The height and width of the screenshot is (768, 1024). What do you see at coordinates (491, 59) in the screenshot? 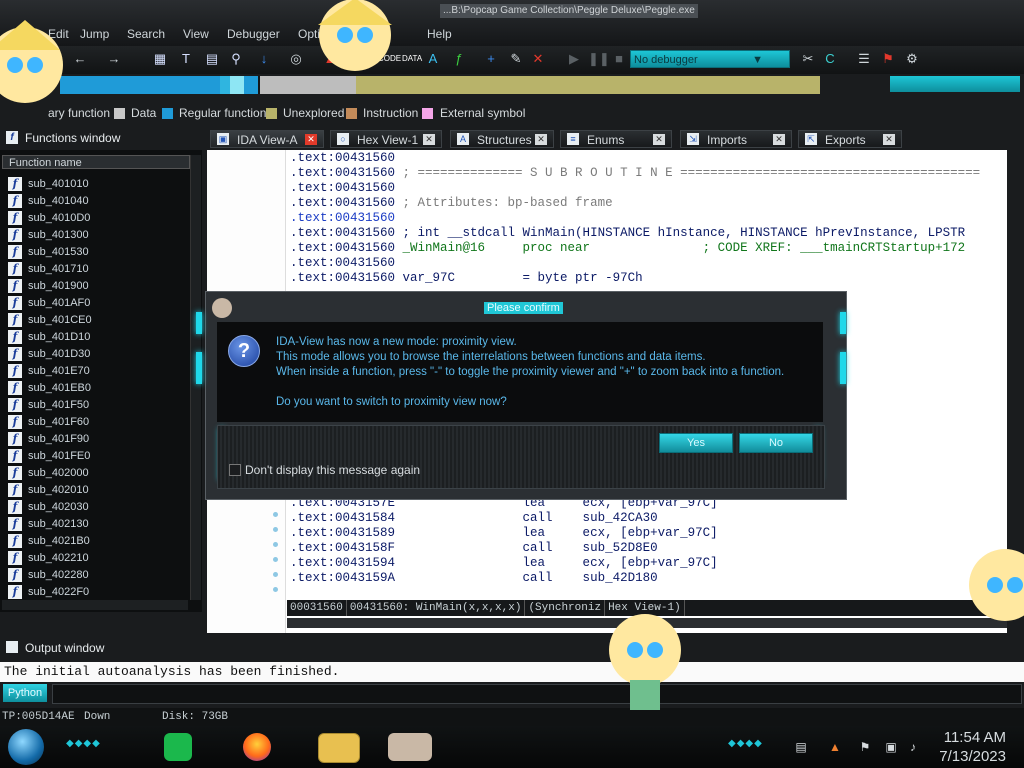
I see `struct-add-icon: +` at bounding box center [491, 59].